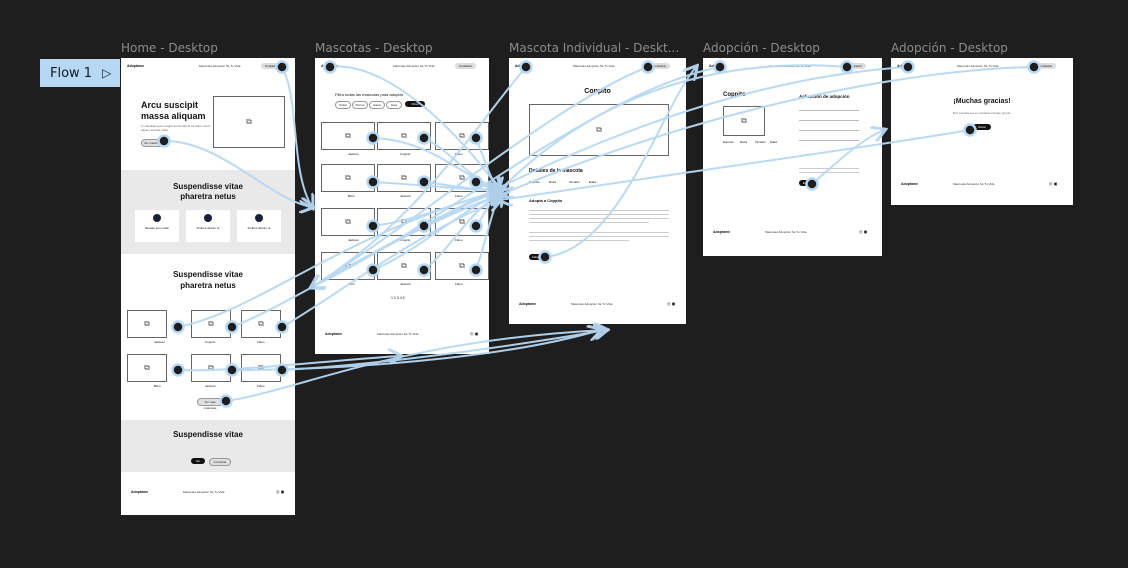  I want to click on cta-primary-button: Ver, so click(198, 461).